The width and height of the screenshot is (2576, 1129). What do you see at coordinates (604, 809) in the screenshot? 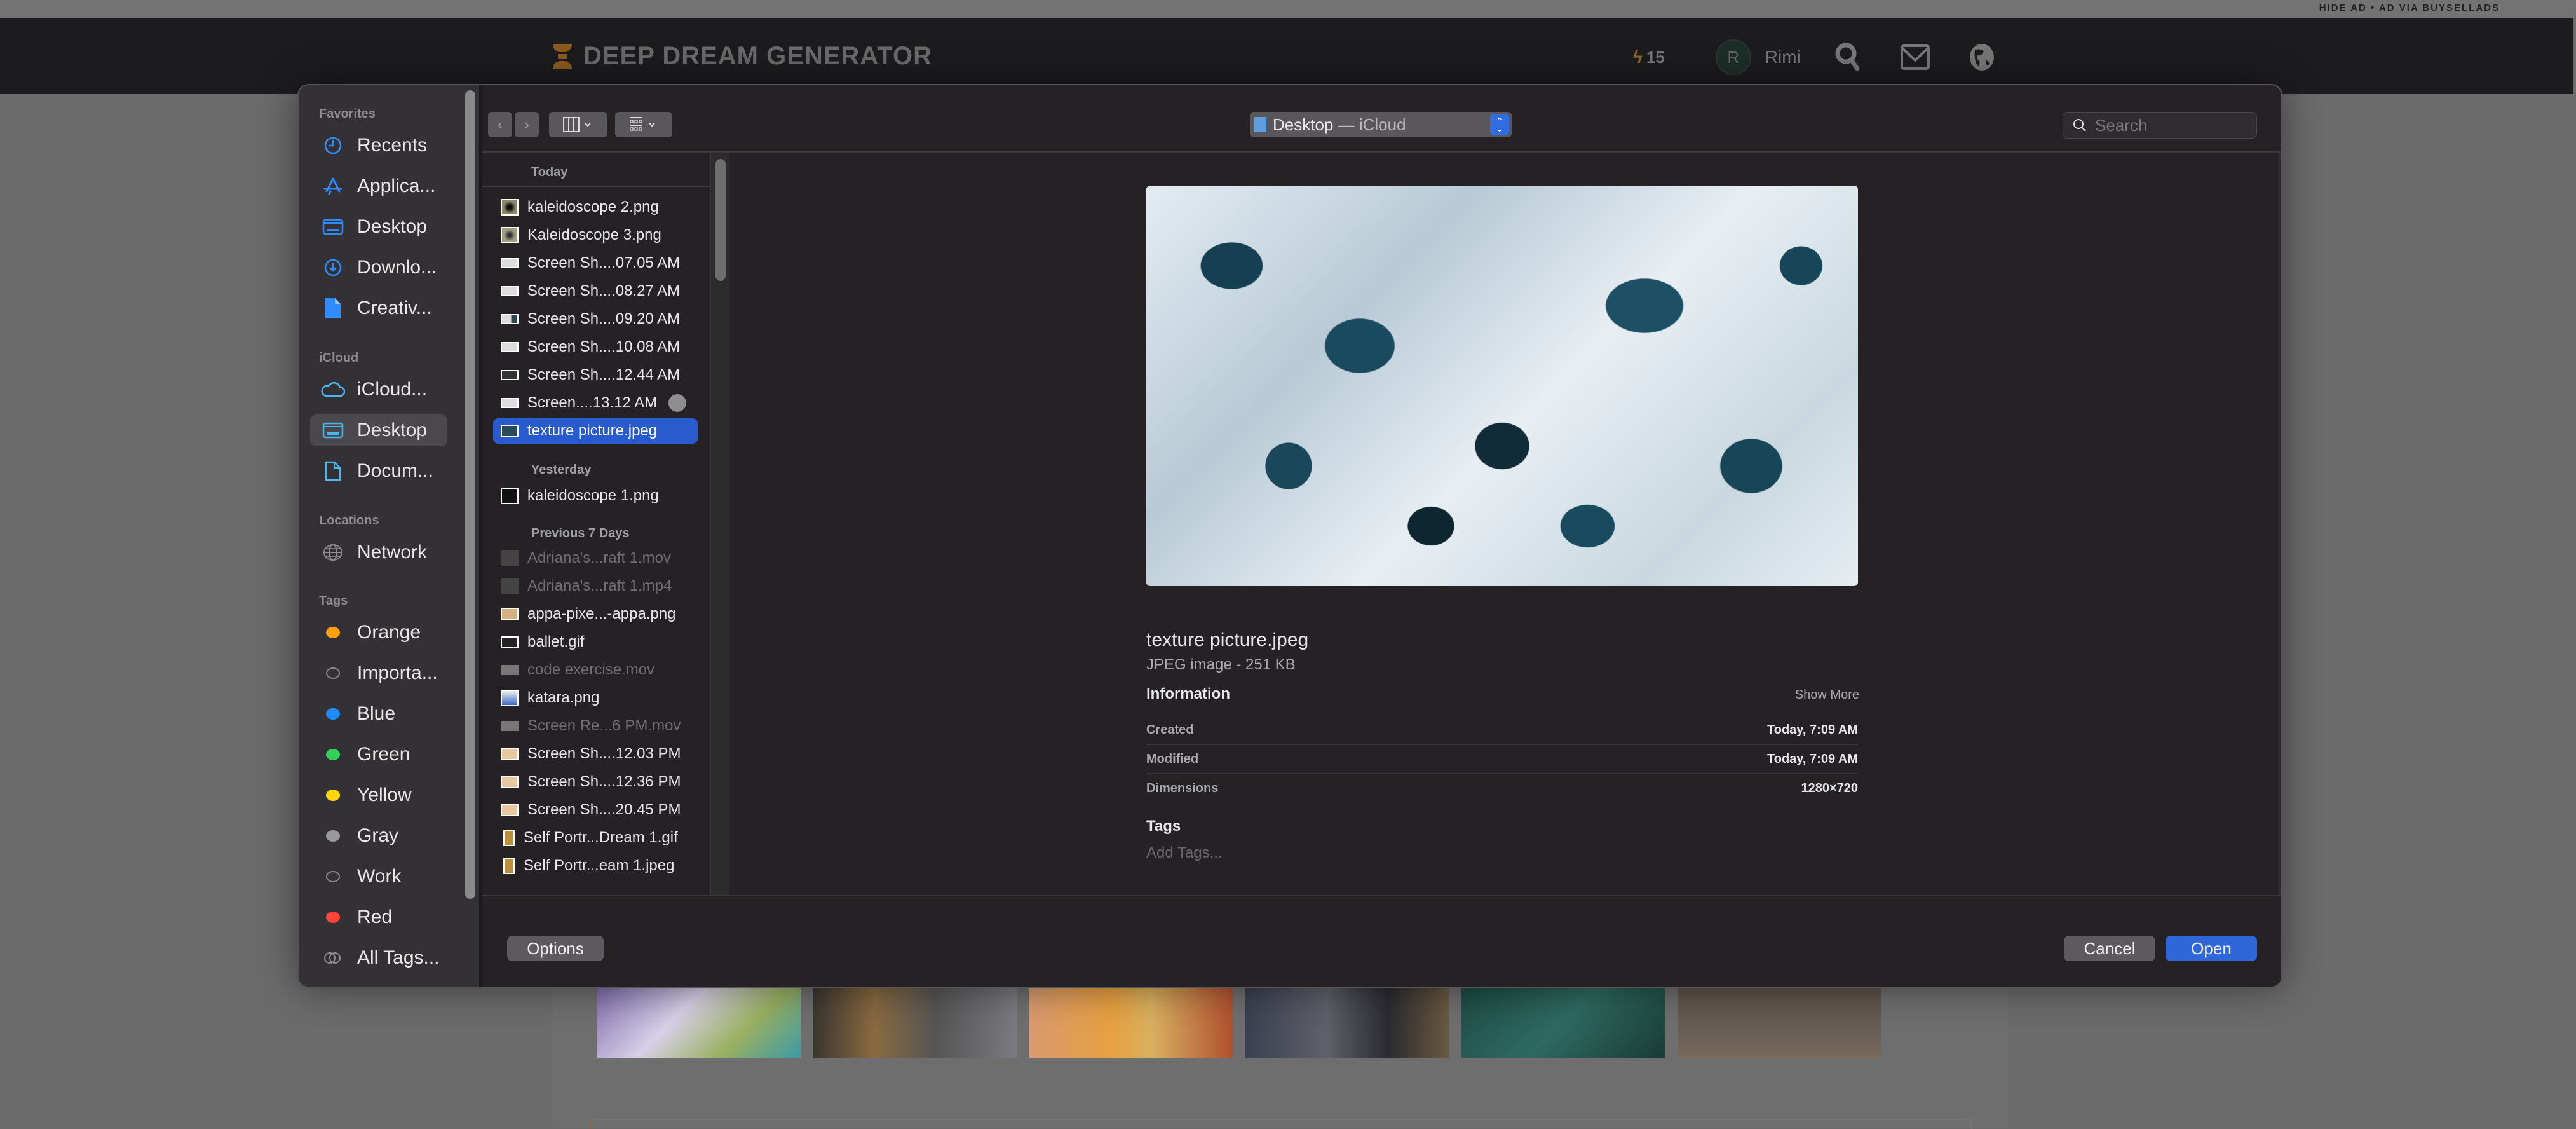
I see `file-name: Screen Sh....20.45 PM` at bounding box center [604, 809].